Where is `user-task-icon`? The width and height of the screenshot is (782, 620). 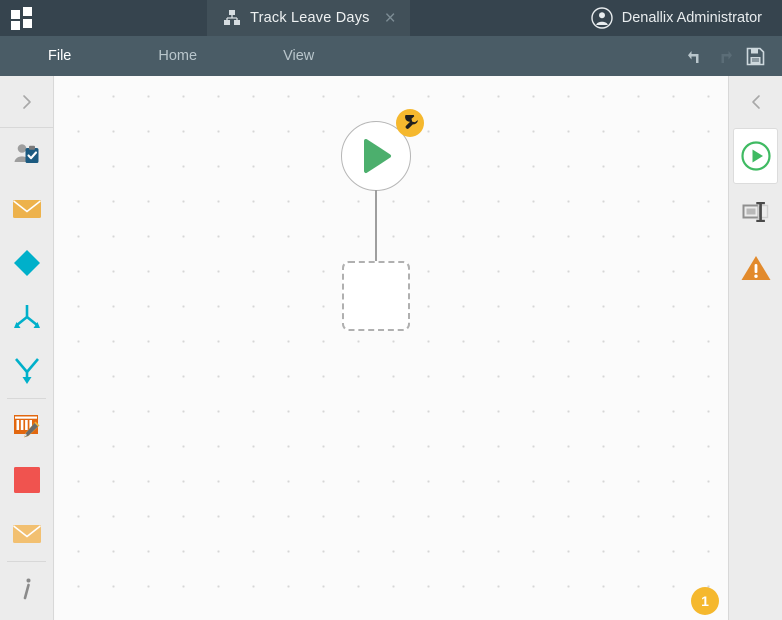 user-task-icon is located at coordinates (27, 155).